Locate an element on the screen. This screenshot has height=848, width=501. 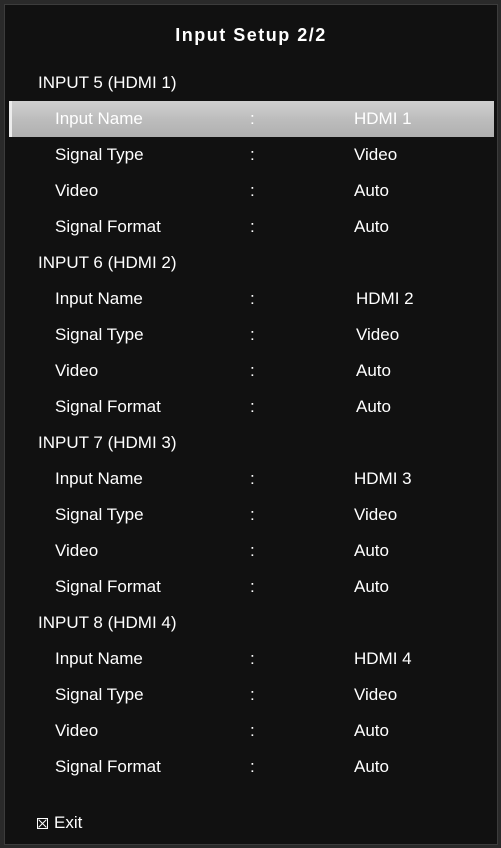
exit-icon is located at coordinates (42, 823).